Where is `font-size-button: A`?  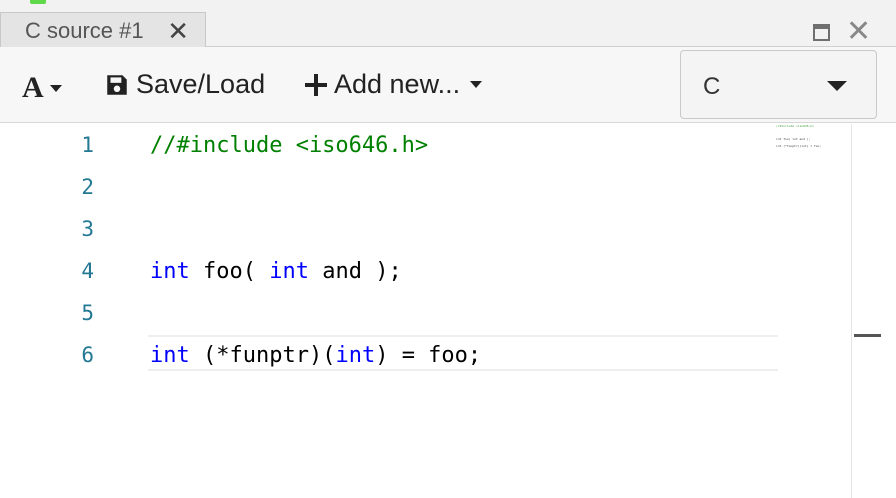
font-size-button: A is located at coordinates (42, 88).